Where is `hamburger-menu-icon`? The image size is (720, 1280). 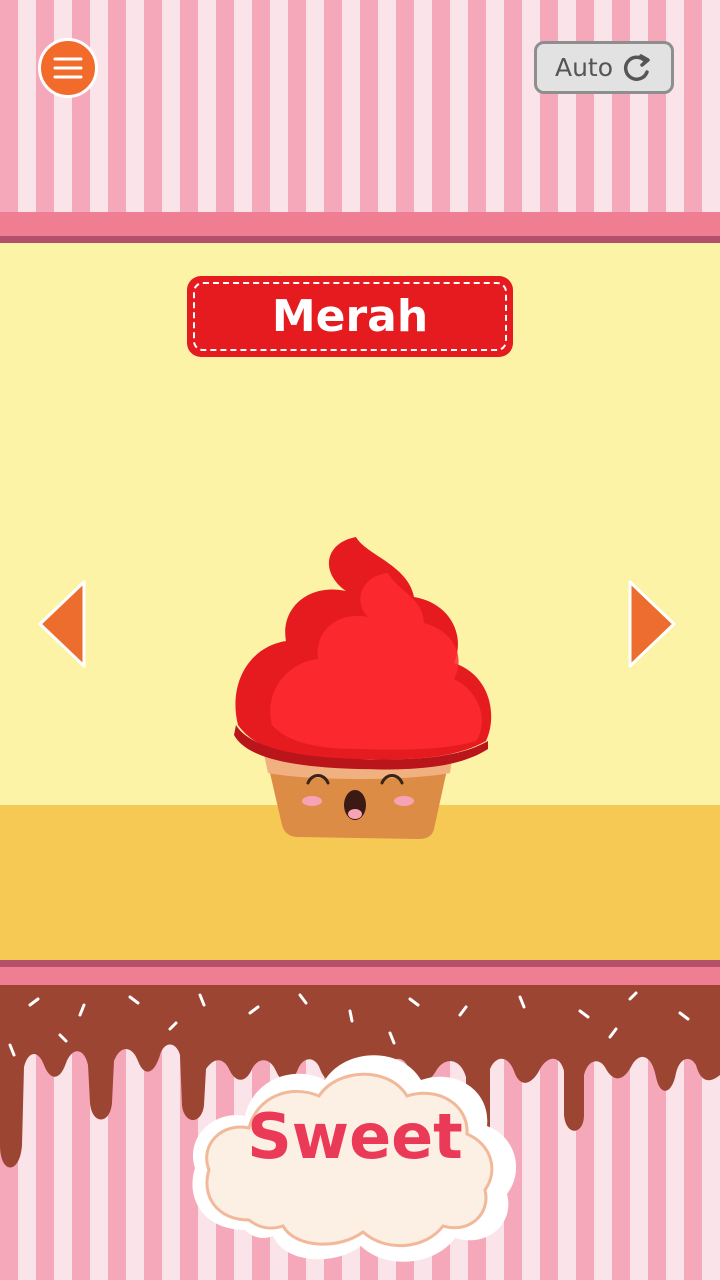
hamburger-menu-icon is located at coordinates (68, 68).